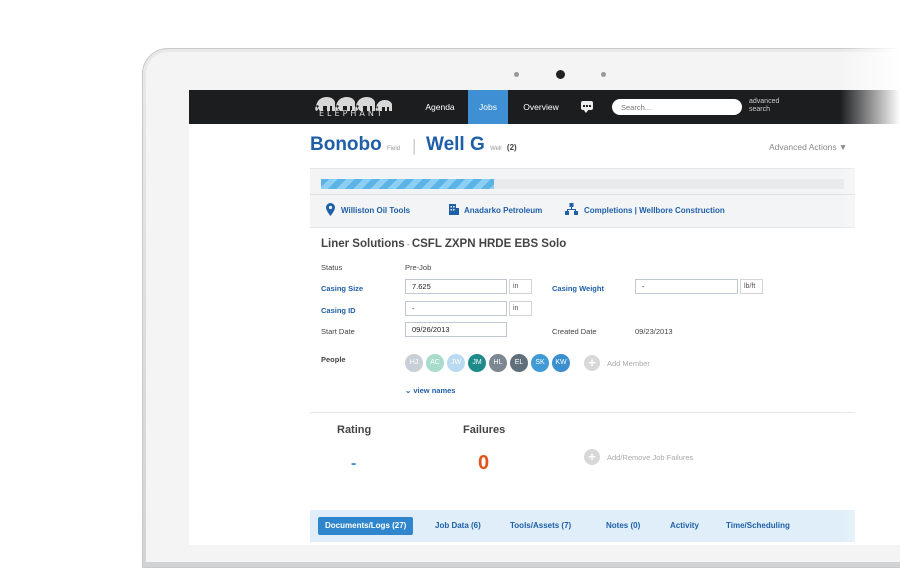 The image size is (900, 568). What do you see at coordinates (354, 430) in the screenshot?
I see `rating-label: Rating` at bounding box center [354, 430].